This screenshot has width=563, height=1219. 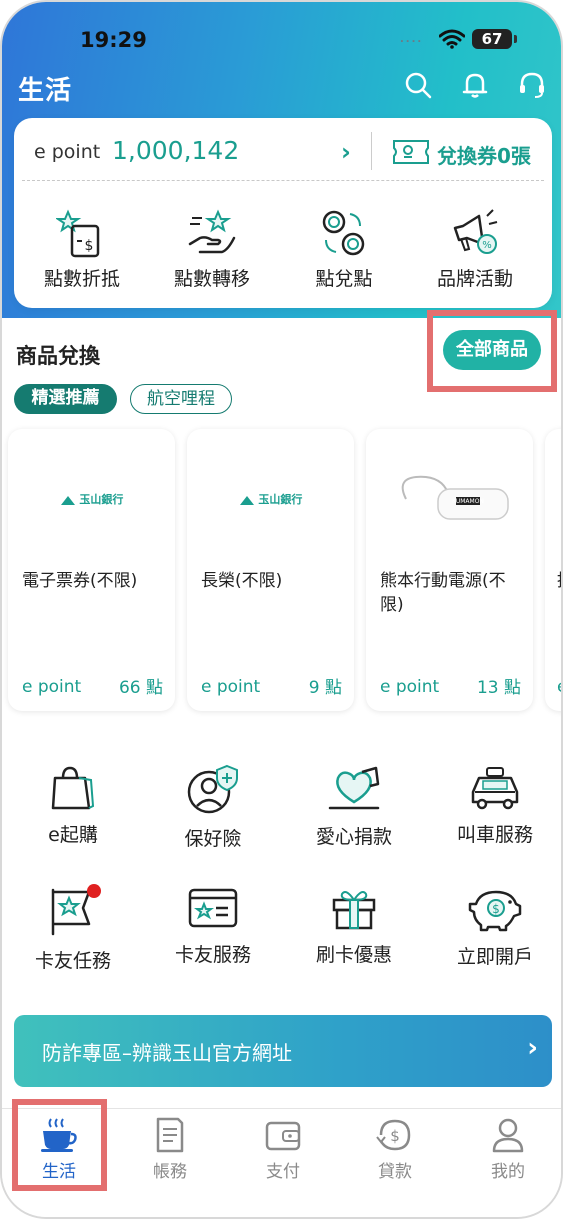 I want to click on page-title: 生活, so click(x=45, y=91).